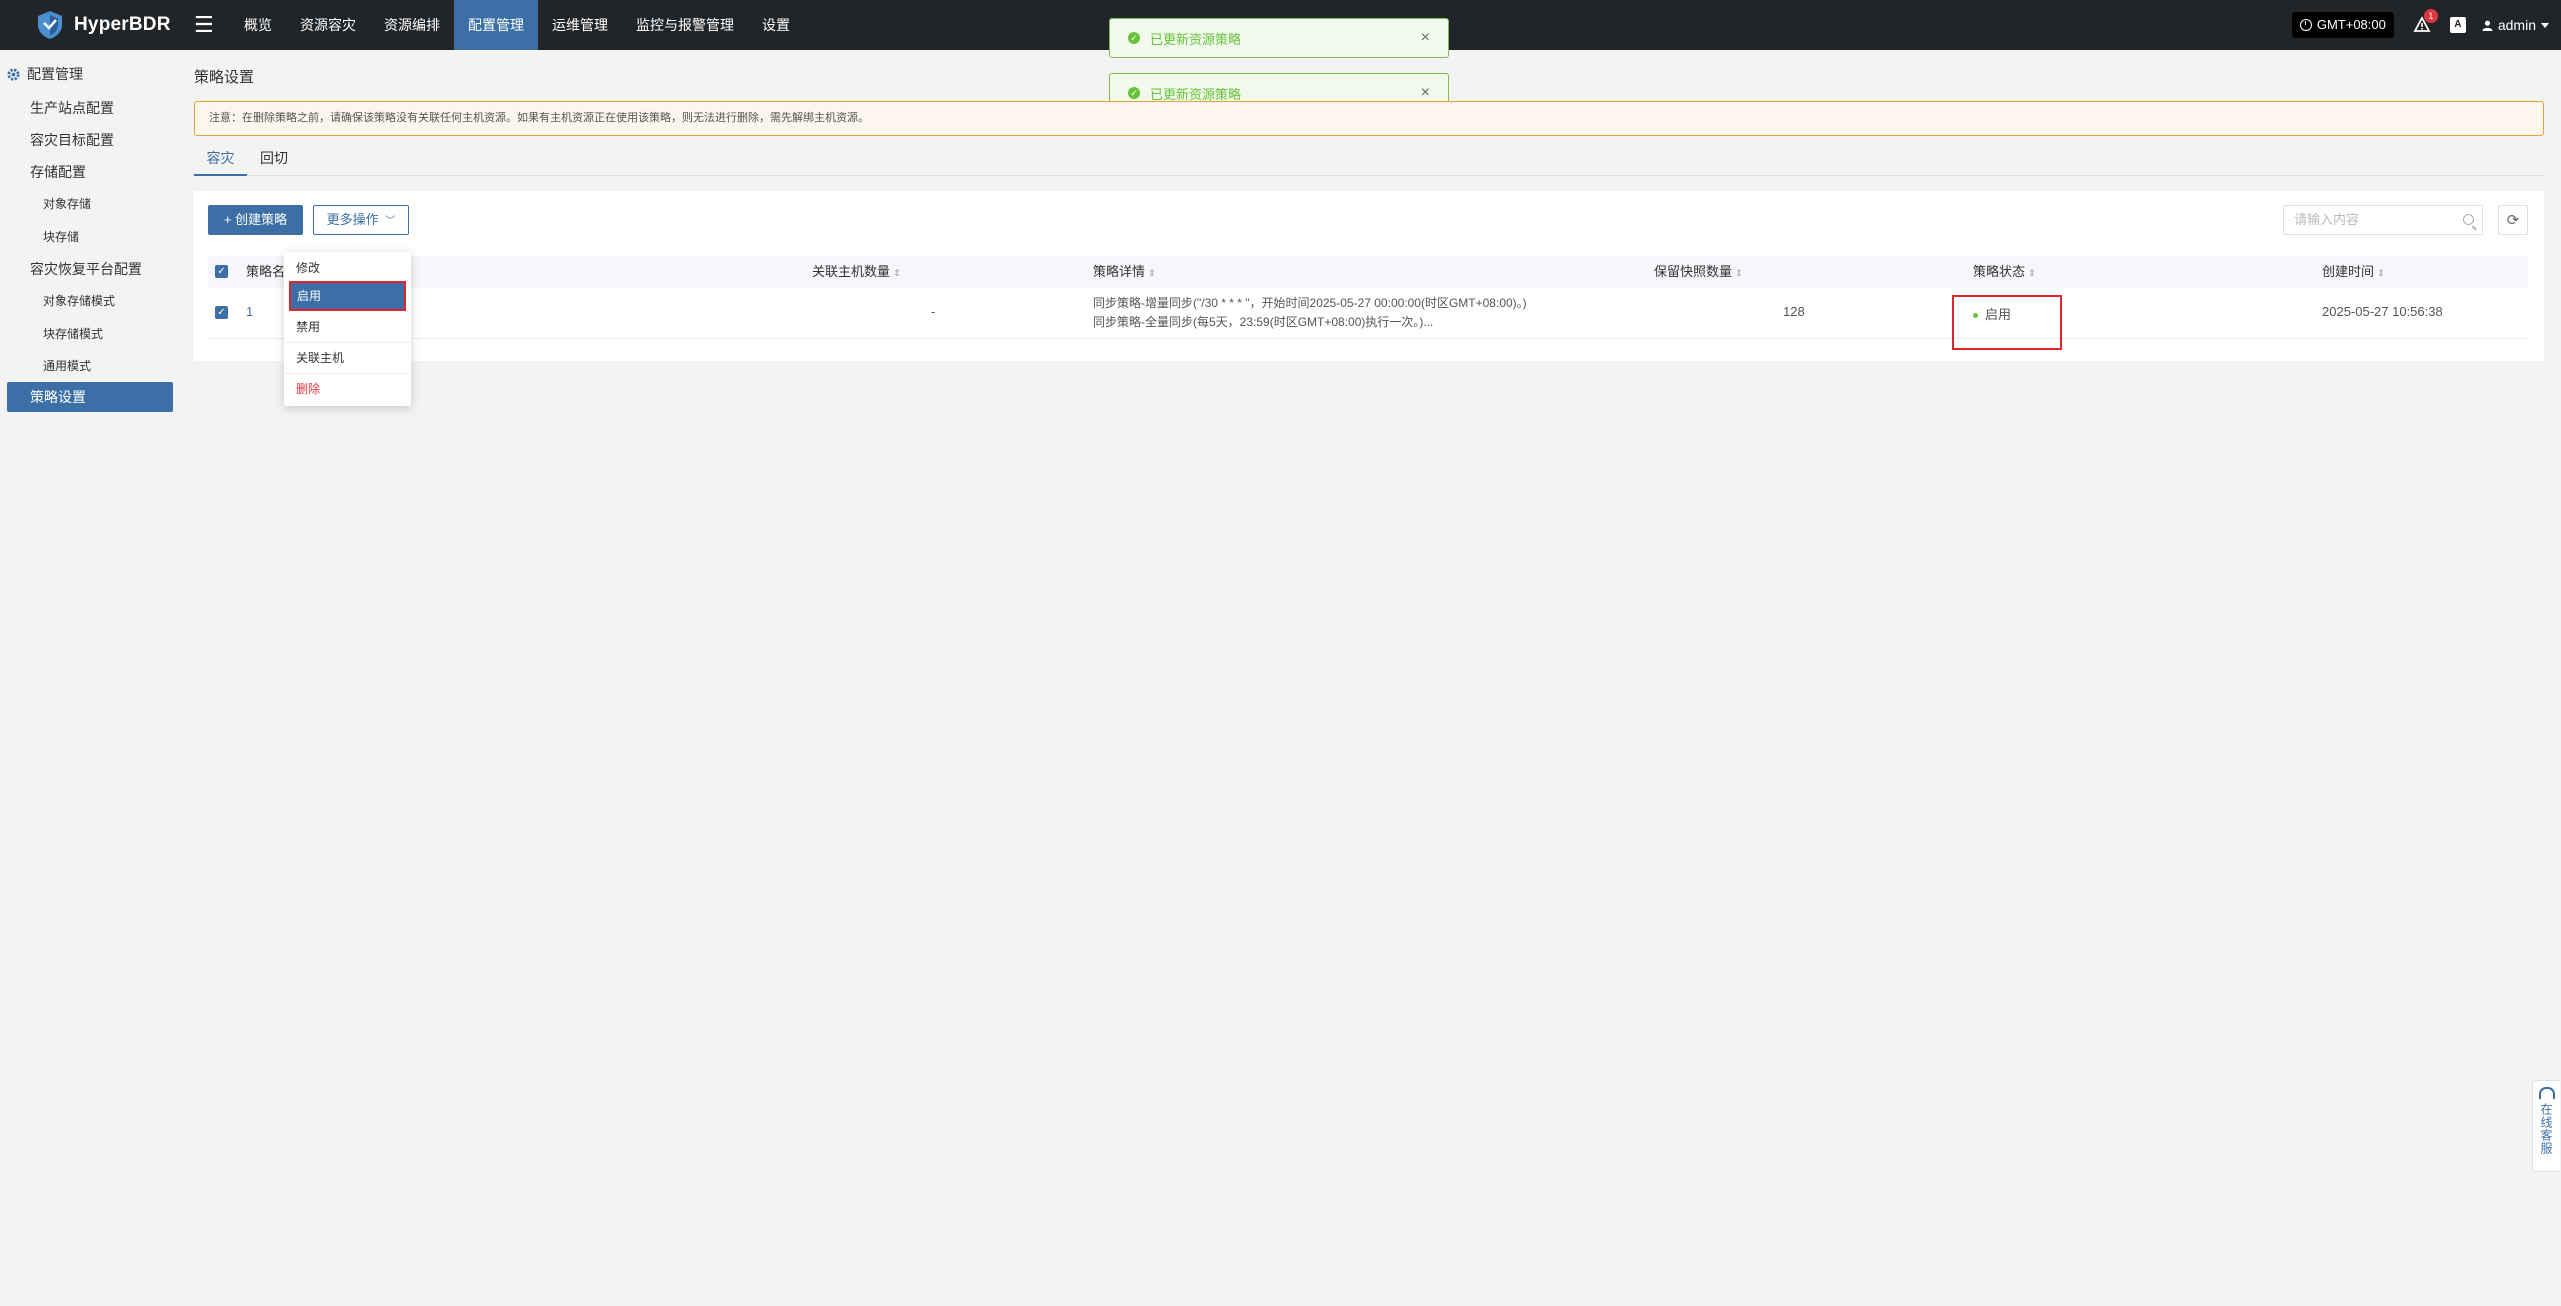 The image size is (2561, 1306). What do you see at coordinates (90, 397) in the screenshot?
I see `sidebar-item-policy-settings: 策略设置` at bounding box center [90, 397].